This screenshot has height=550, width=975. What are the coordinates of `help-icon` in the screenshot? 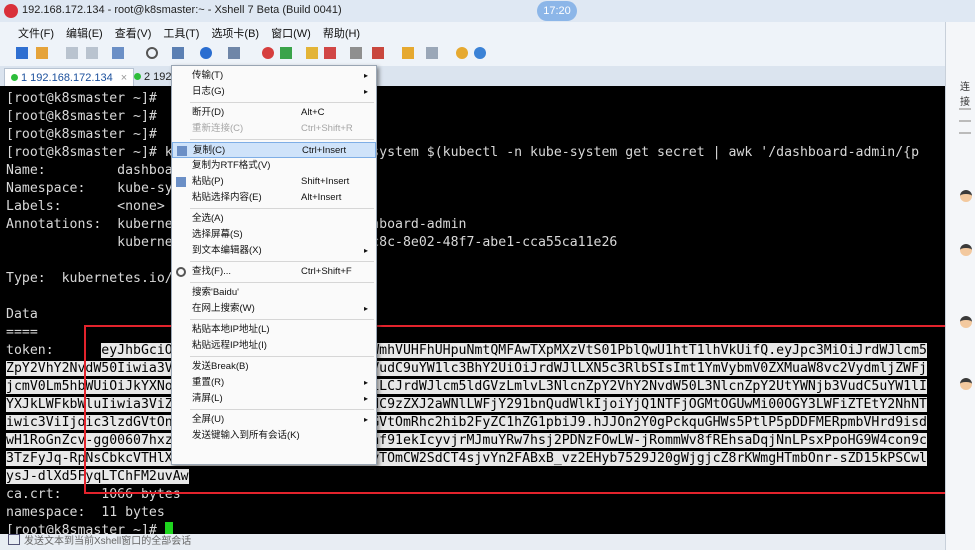 It's located at (462, 53).